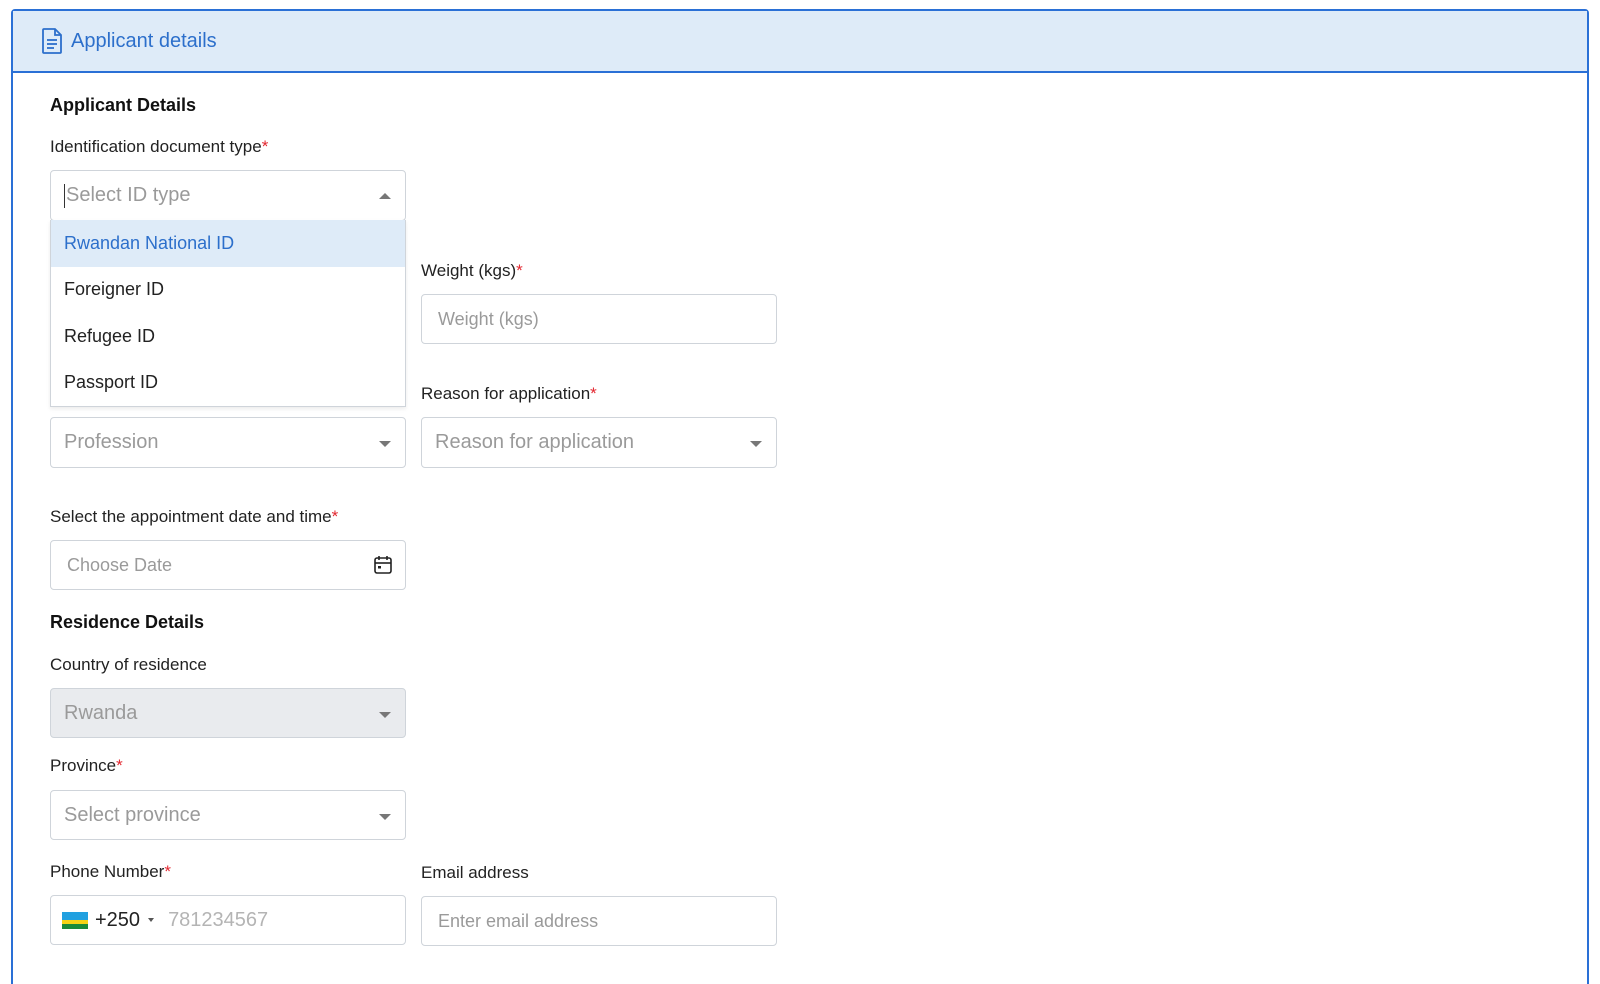 Image resolution: width=1600 pixels, height=984 pixels. What do you see at coordinates (117, 920) in the screenshot?
I see `dial-code: +250` at bounding box center [117, 920].